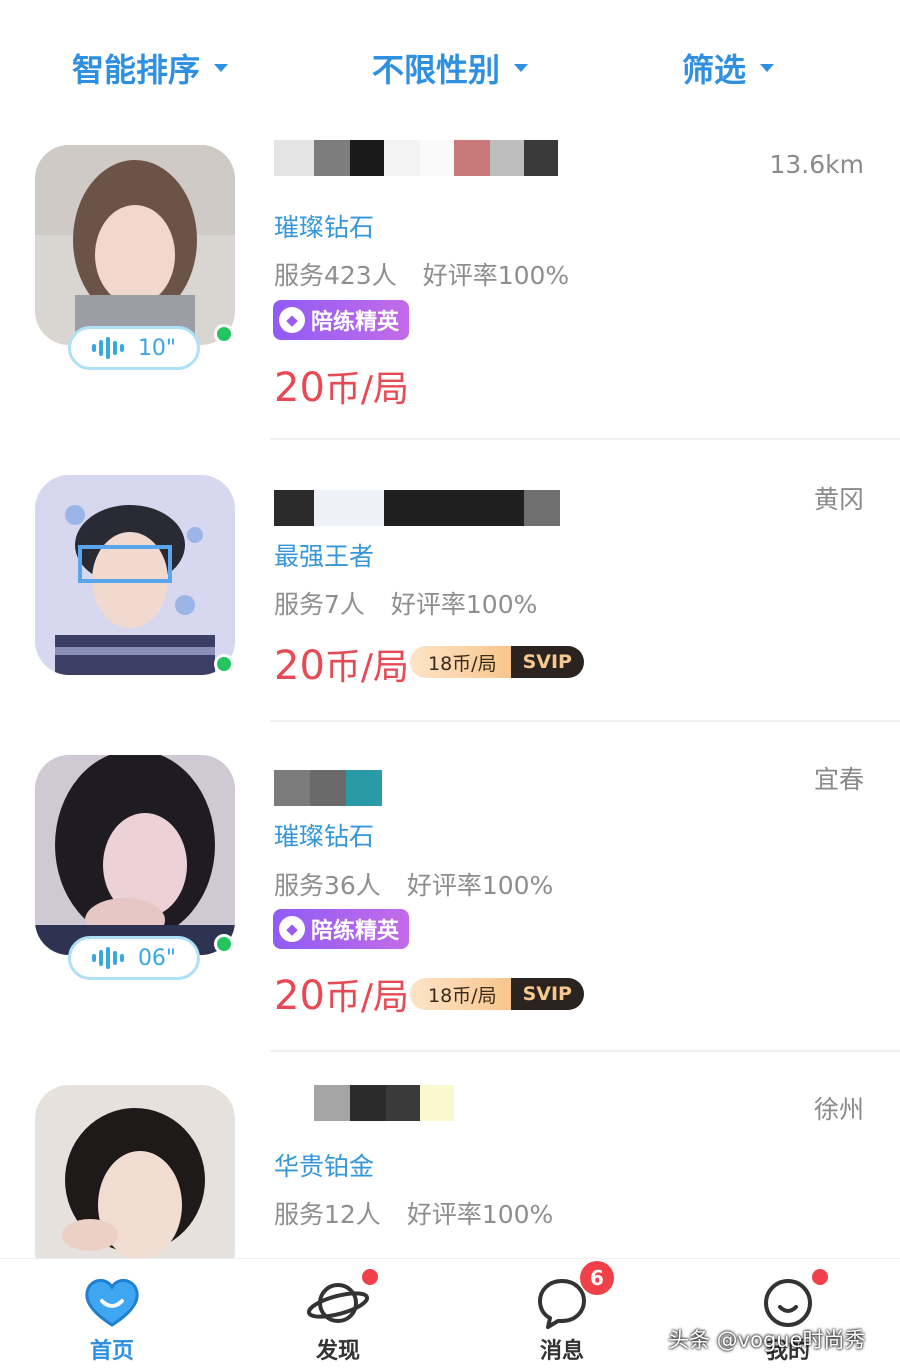 The image size is (900, 1368). I want to click on served-count: 服务423人, so click(335, 275).